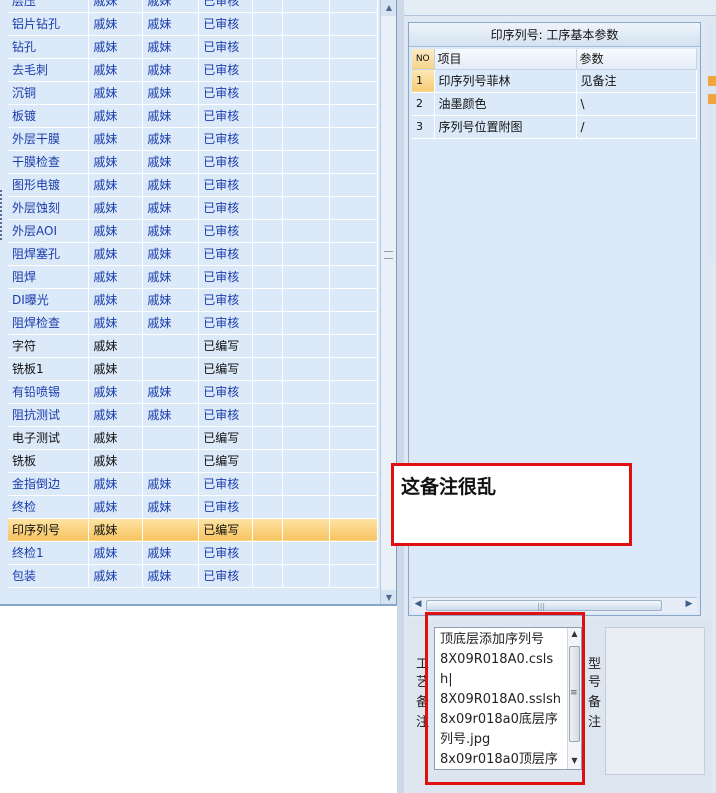  What do you see at coordinates (193, 162) in the screenshot?
I see `table-row: 干膜检查 戚妹 戚妹 已审核` at bounding box center [193, 162].